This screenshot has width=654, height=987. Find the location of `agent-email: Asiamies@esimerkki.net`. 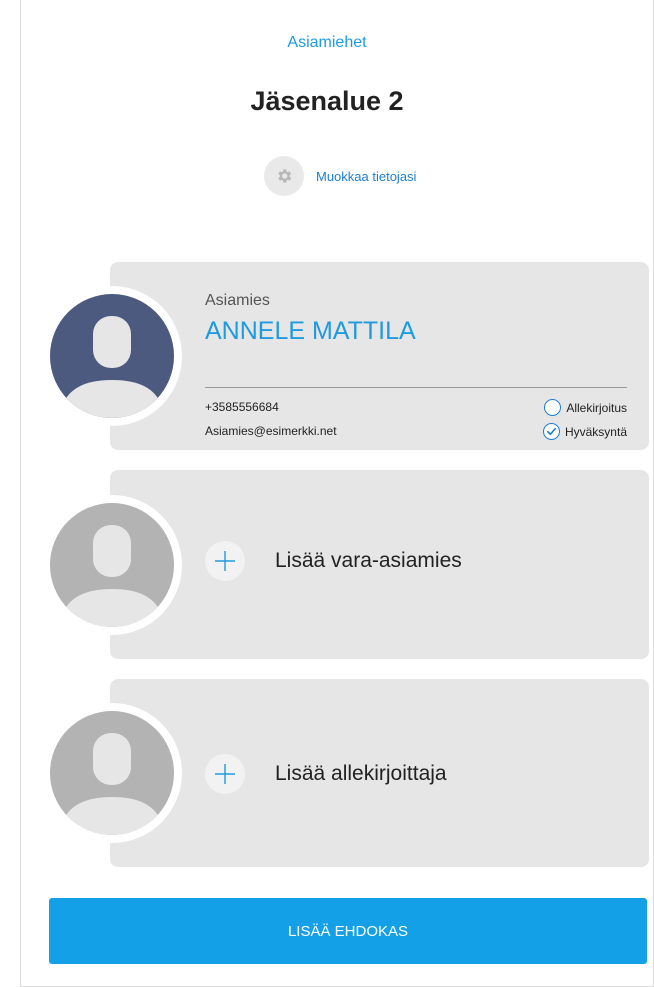

agent-email: Asiamies@esimerkki.net is located at coordinates (271, 431).